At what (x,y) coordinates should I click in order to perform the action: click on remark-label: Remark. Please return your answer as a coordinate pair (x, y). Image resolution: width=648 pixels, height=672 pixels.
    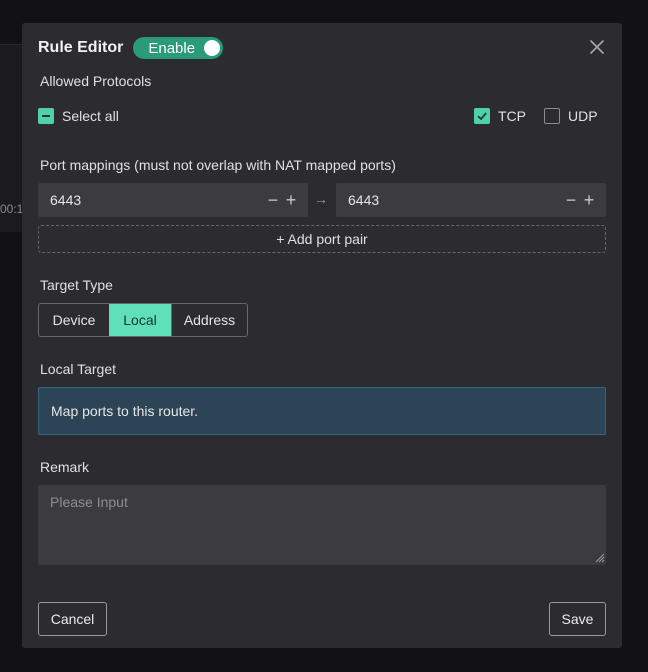
    Looking at the image, I should click on (65, 467).